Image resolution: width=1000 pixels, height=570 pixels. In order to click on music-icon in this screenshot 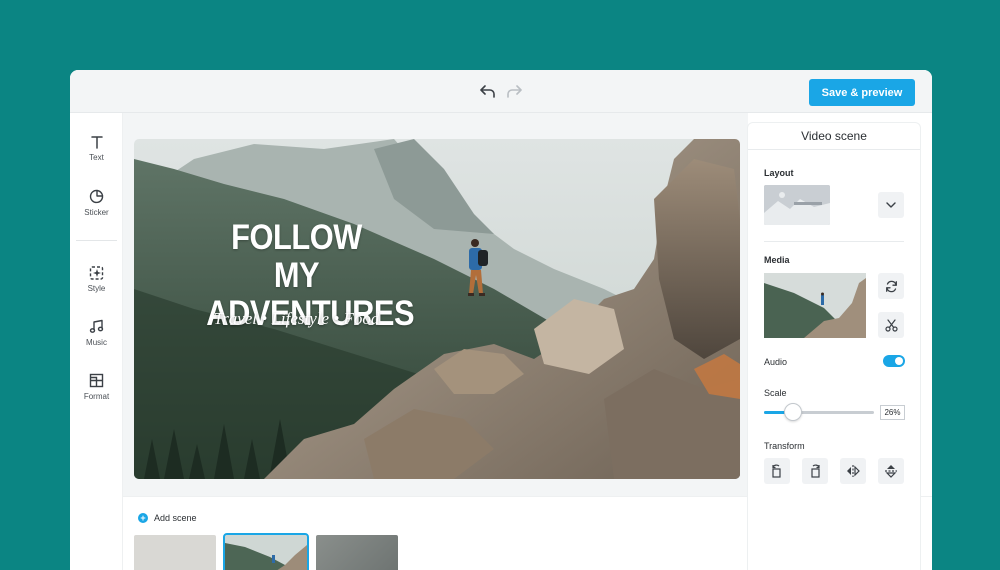, I will do `click(96, 326)`.